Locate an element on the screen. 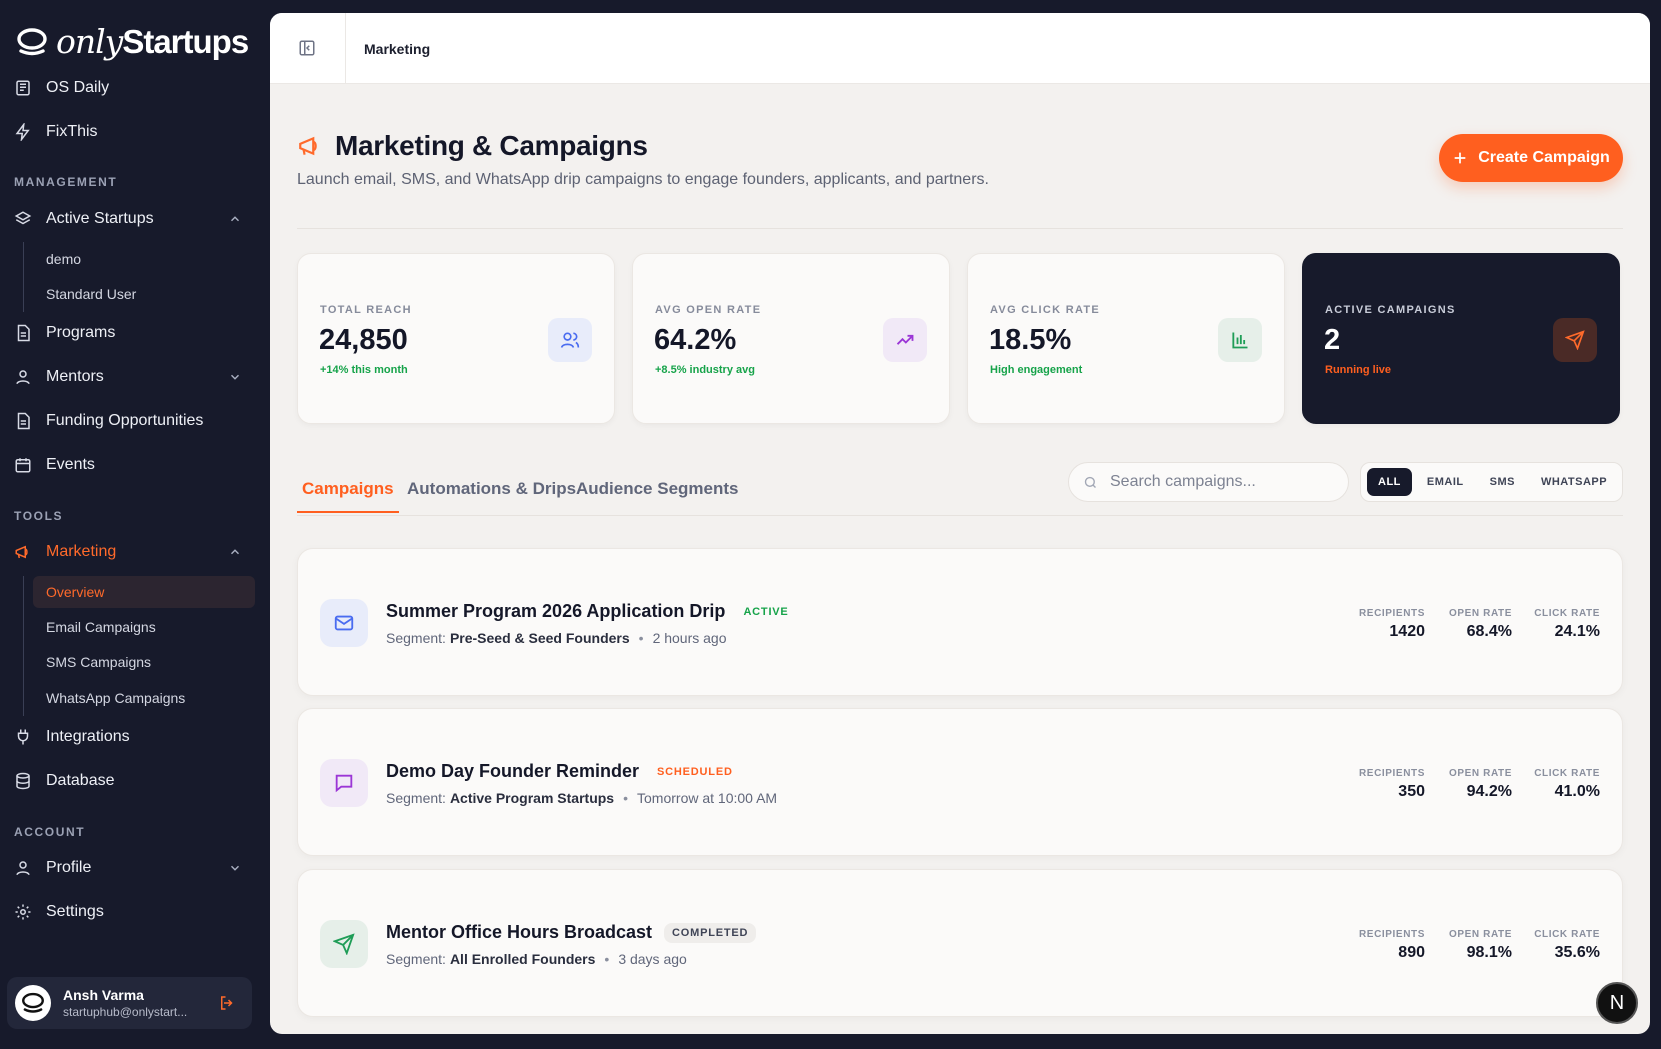  breadcrumb: Marketing is located at coordinates (397, 49).